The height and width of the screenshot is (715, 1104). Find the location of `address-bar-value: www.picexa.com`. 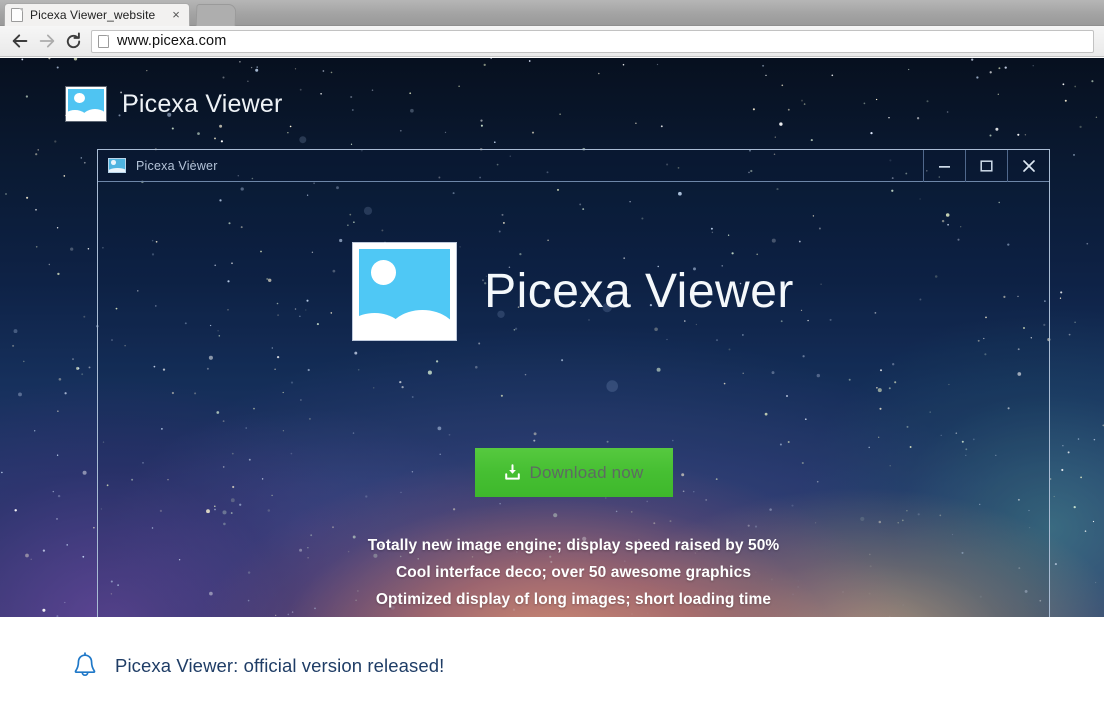

address-bar-value: www.picexa.com is located at coordinates (172, 41).